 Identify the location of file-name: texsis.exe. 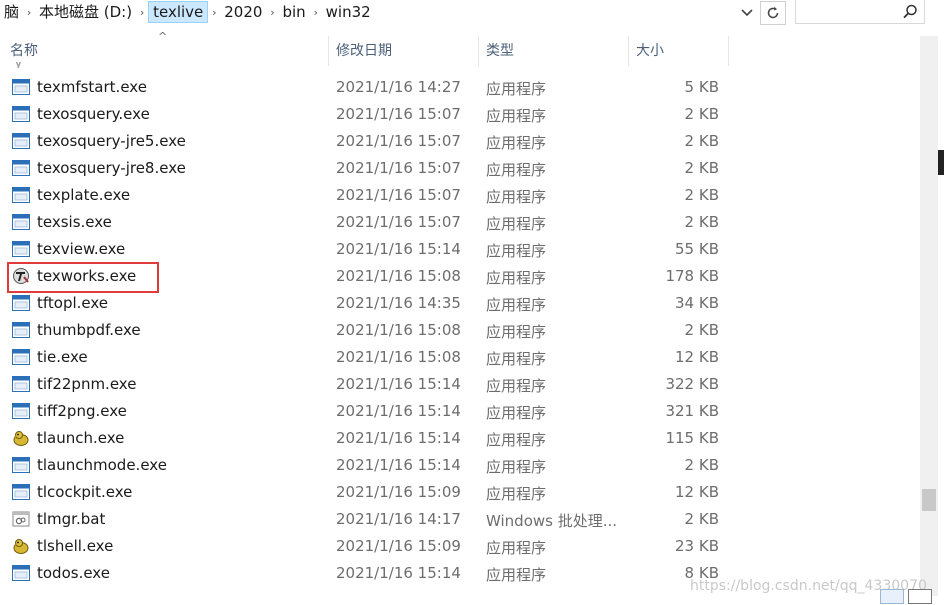
(74, 222).